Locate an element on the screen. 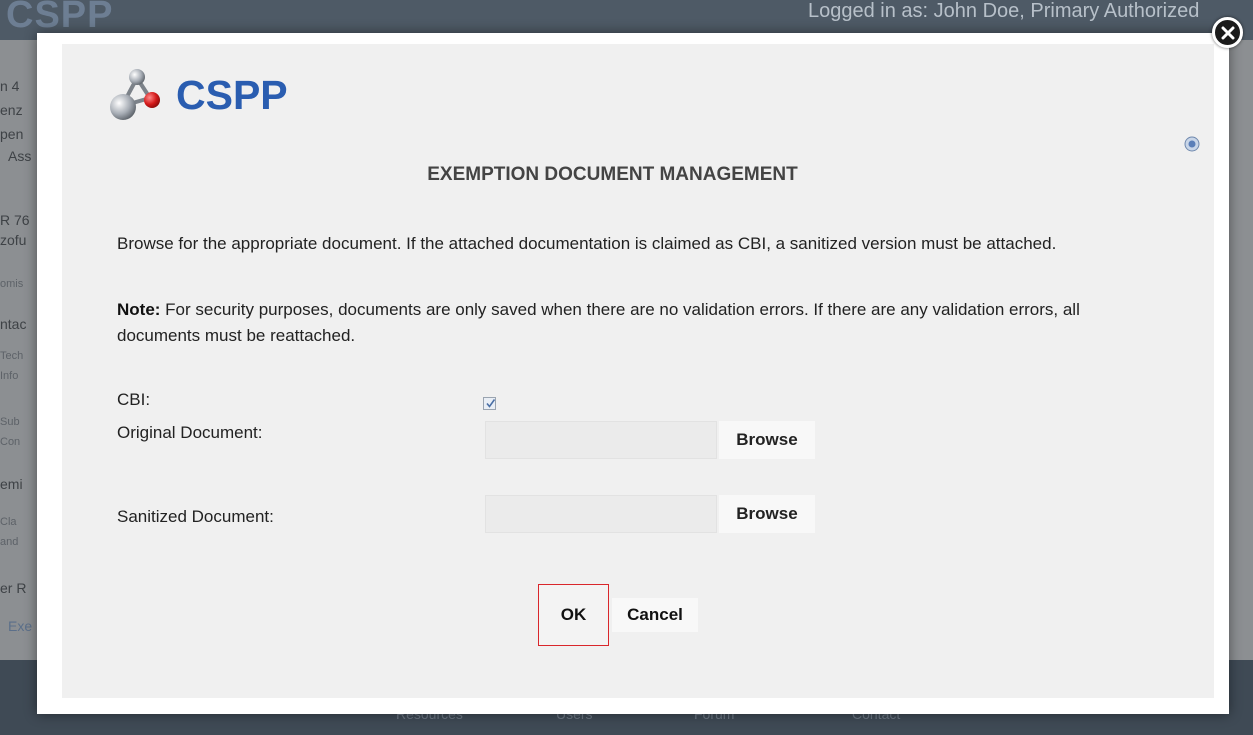  cbi-checkbox is located at coordinates (489, 403).